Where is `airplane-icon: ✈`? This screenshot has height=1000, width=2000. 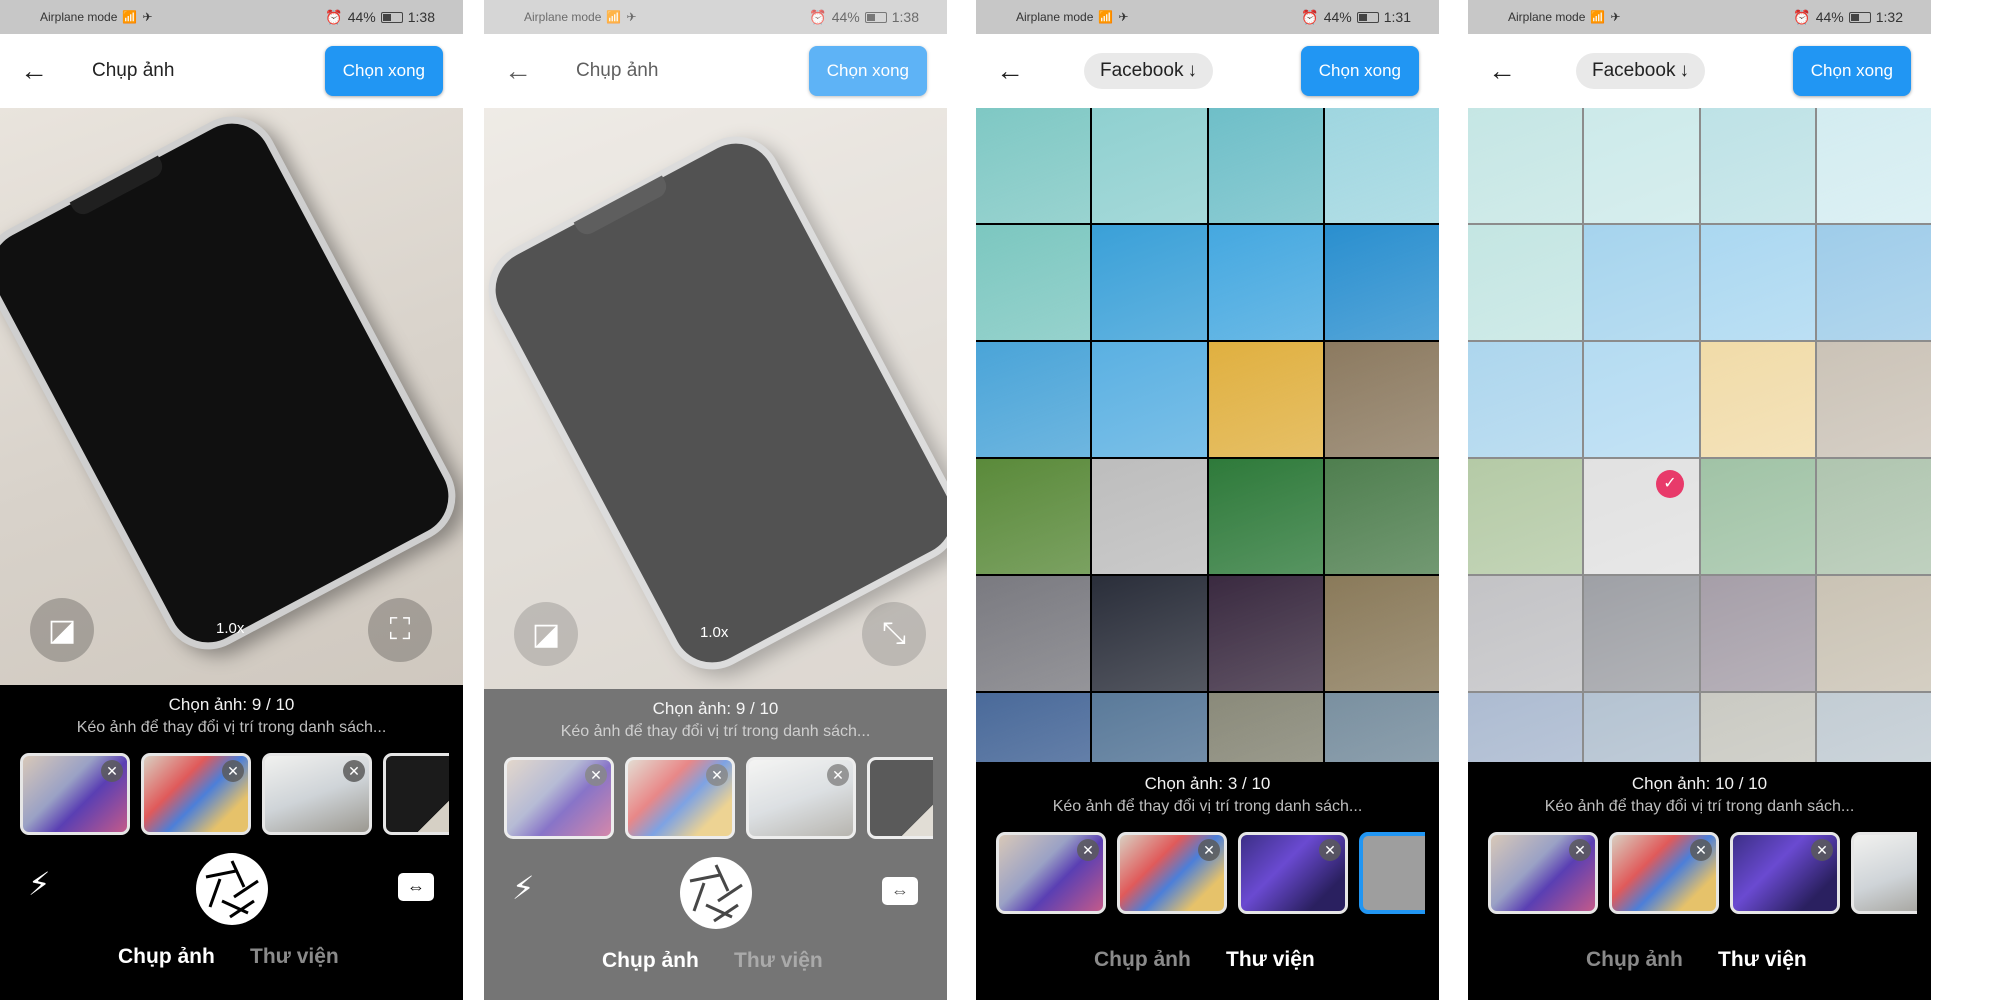
airplane-icon: ✈ is located at coordinates (147, 17).